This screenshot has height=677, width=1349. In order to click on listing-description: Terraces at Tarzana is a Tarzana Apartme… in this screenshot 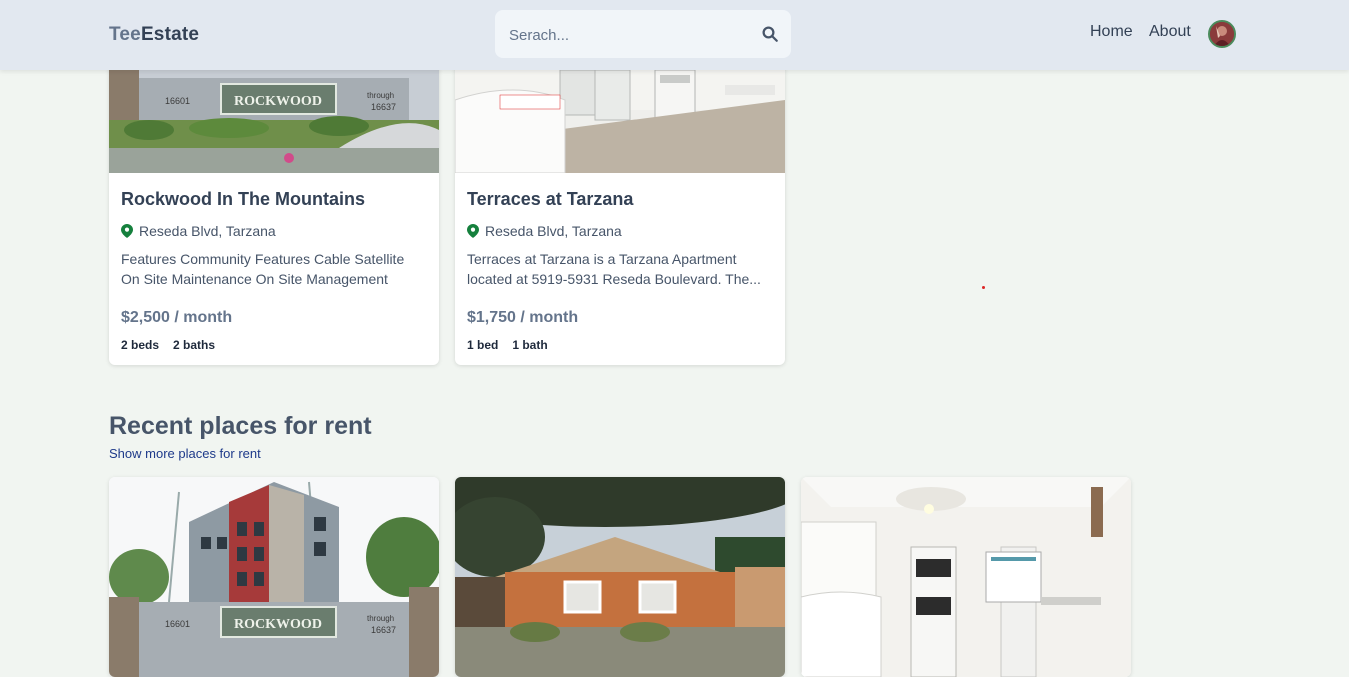, I will do `click(614, 269)`.